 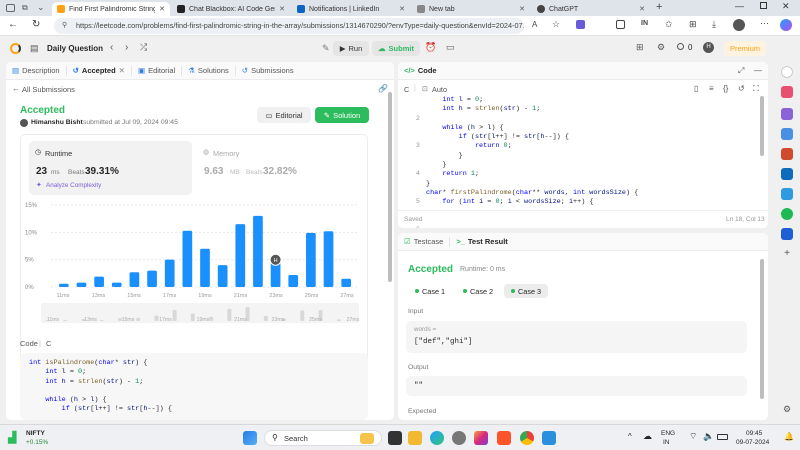 What do you see at coordinates (395, 438) in the screenshot?
I see `task-view-icon` at bounding box center [395, 438].